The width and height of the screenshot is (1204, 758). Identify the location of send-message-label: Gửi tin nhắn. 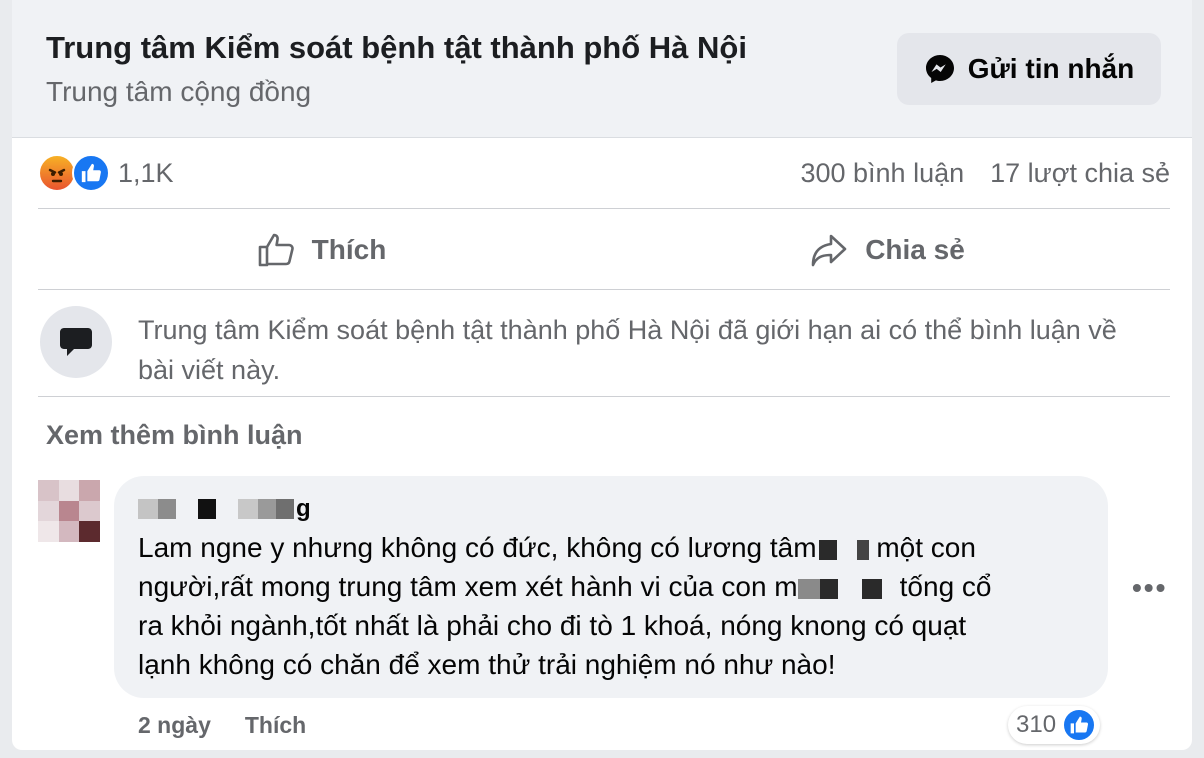
(1051, 68).